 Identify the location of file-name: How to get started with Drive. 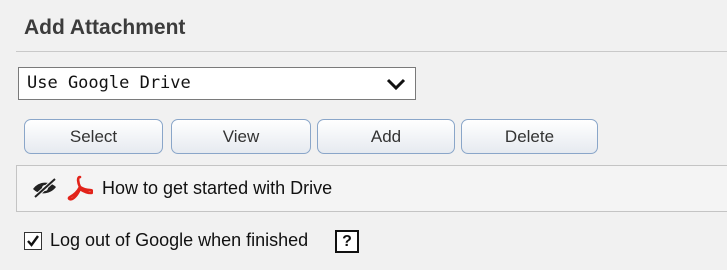
(217, 188).